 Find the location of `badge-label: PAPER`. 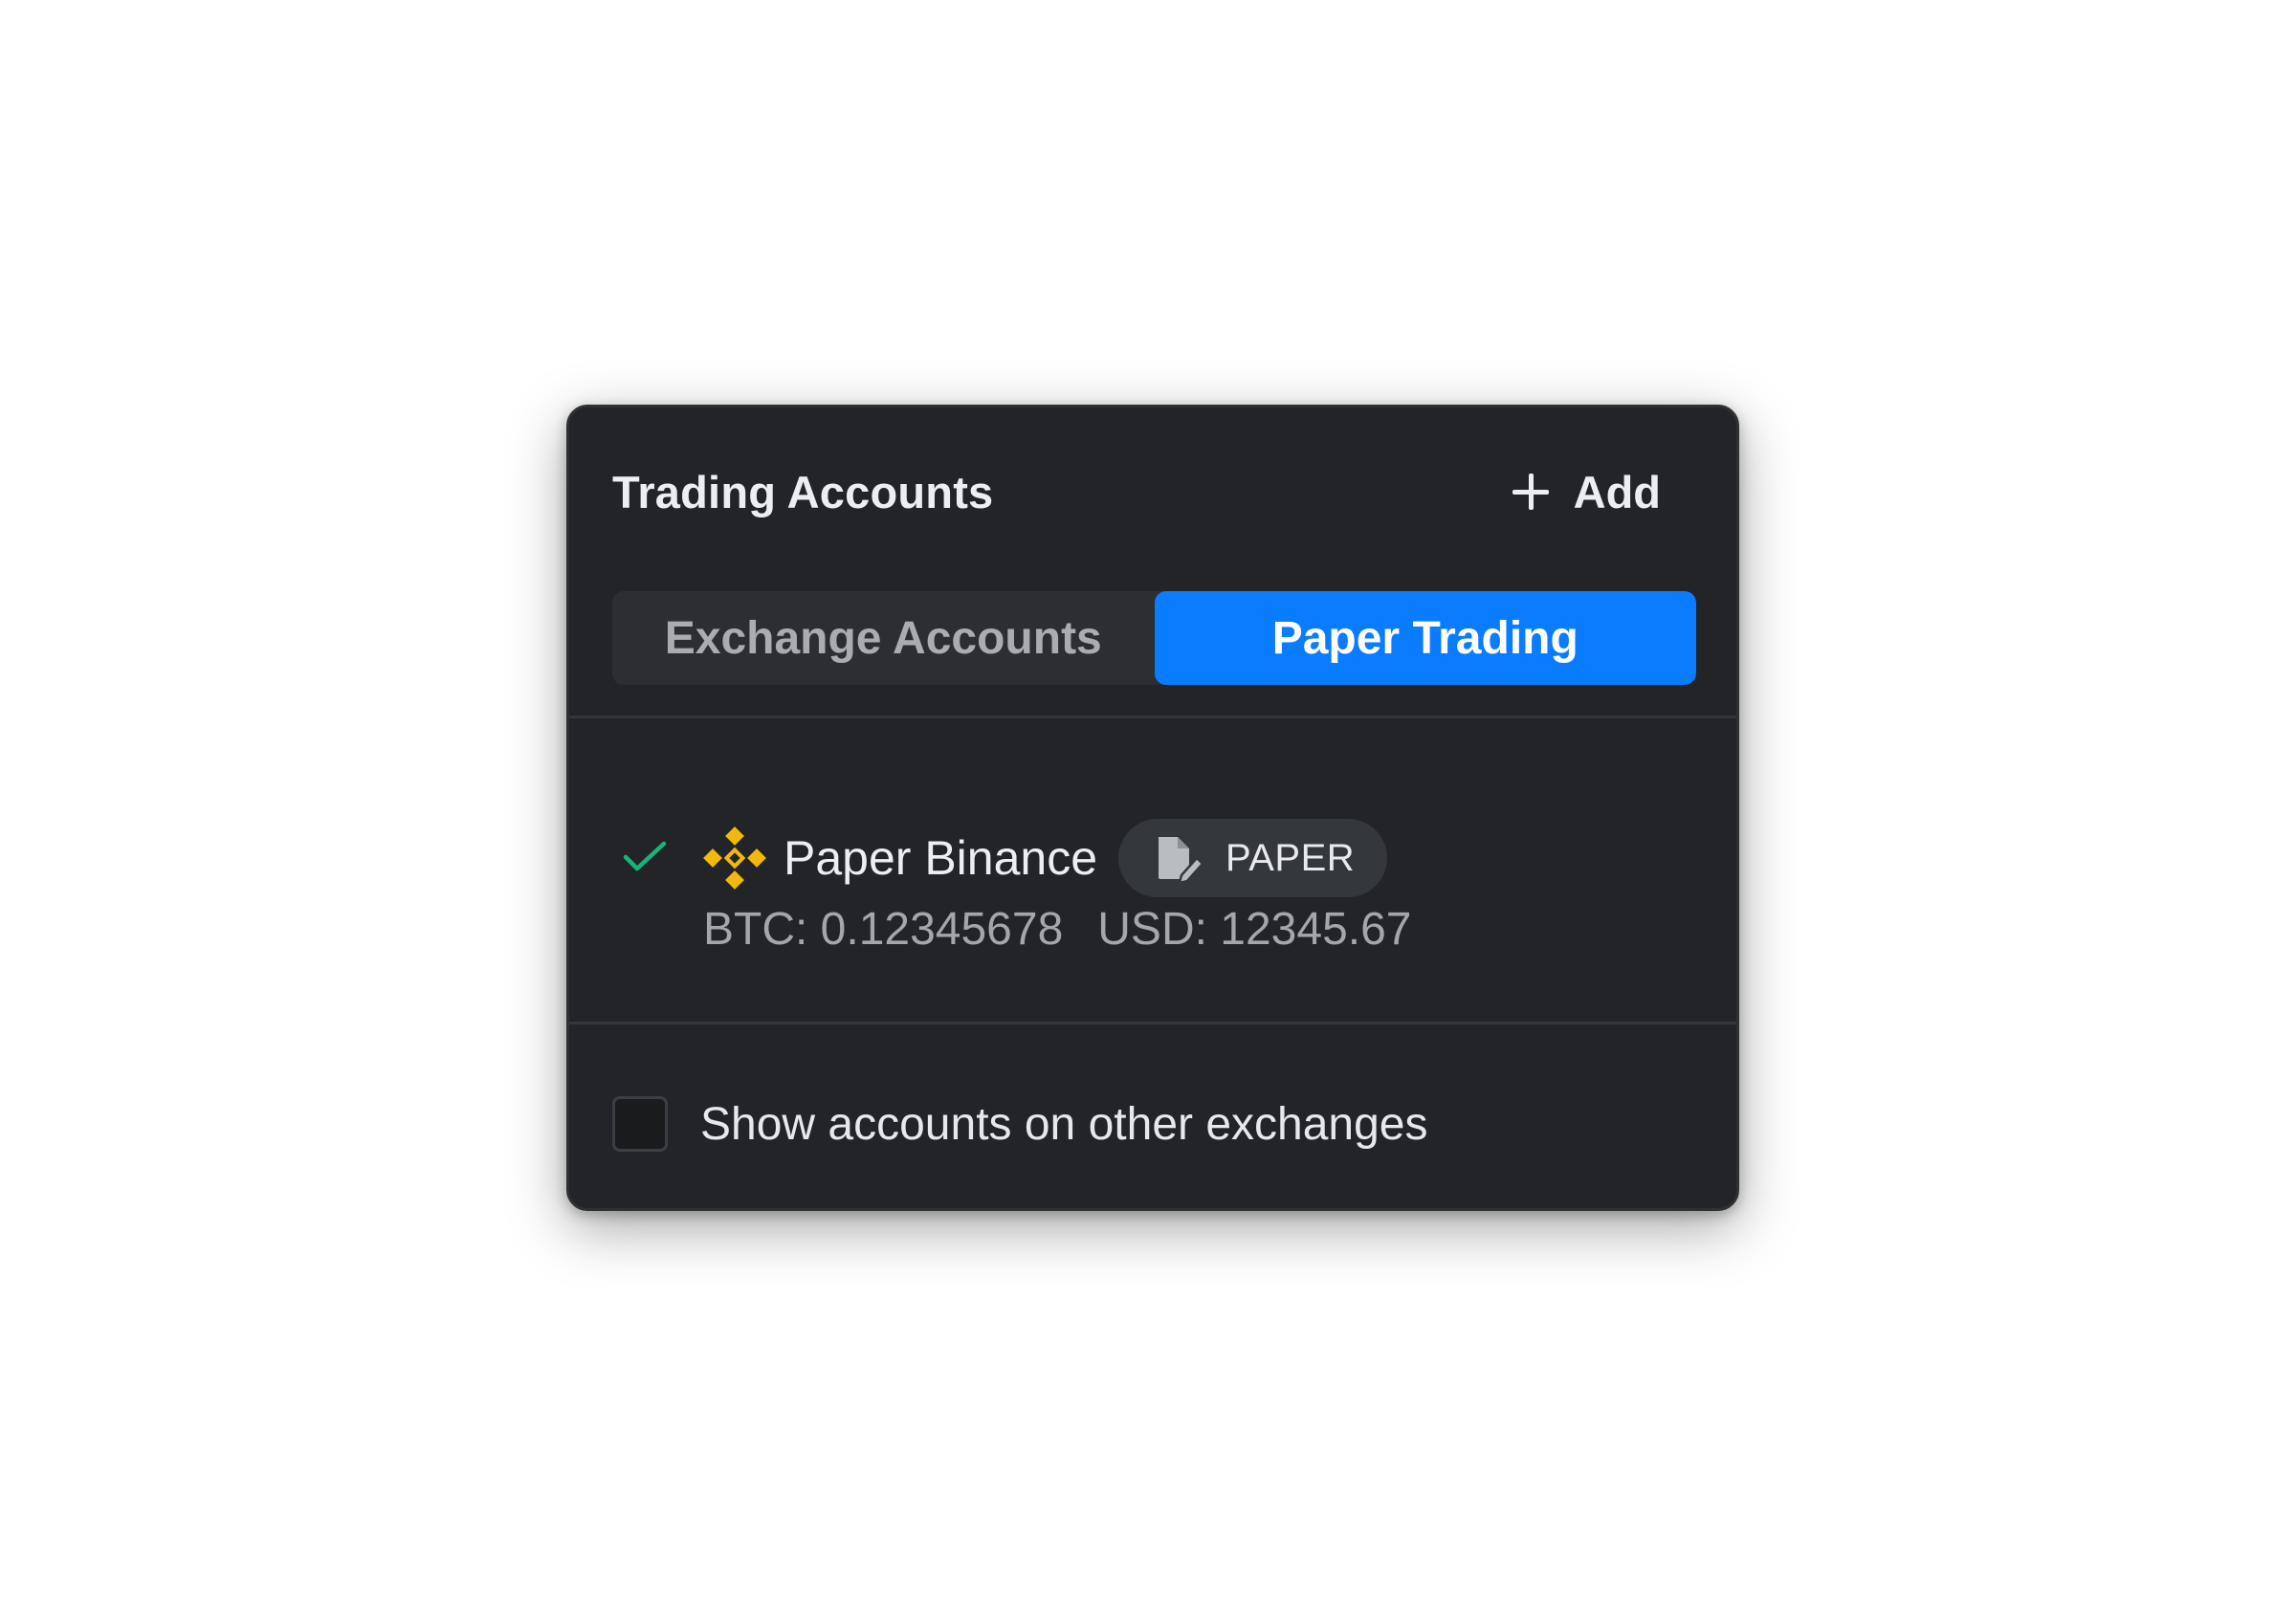

badge-label: PAPER is located at coordinates (1291, 857).